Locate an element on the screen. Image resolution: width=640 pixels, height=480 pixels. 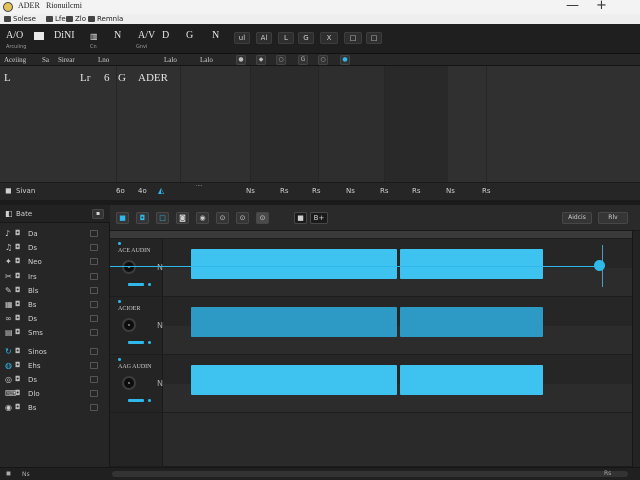
play-icon: ◭ is located at coordinates (161, 190).